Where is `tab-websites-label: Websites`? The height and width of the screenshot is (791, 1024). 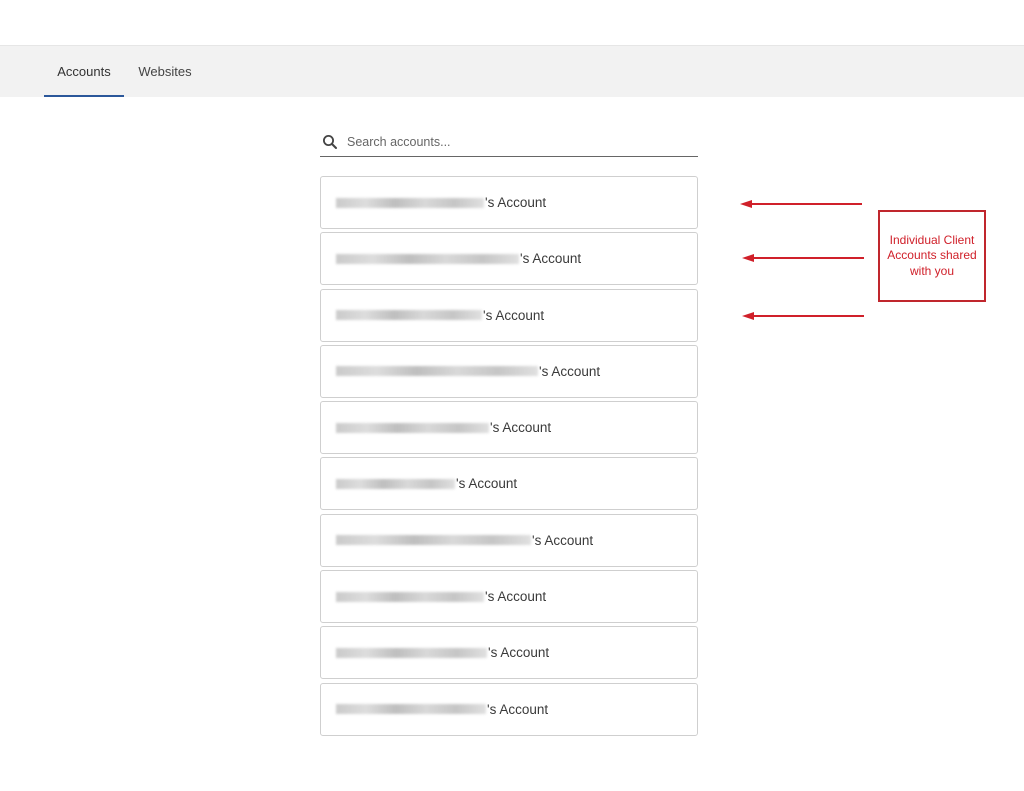
tab-websites-label: Websites is located at coordinates (165, 71).